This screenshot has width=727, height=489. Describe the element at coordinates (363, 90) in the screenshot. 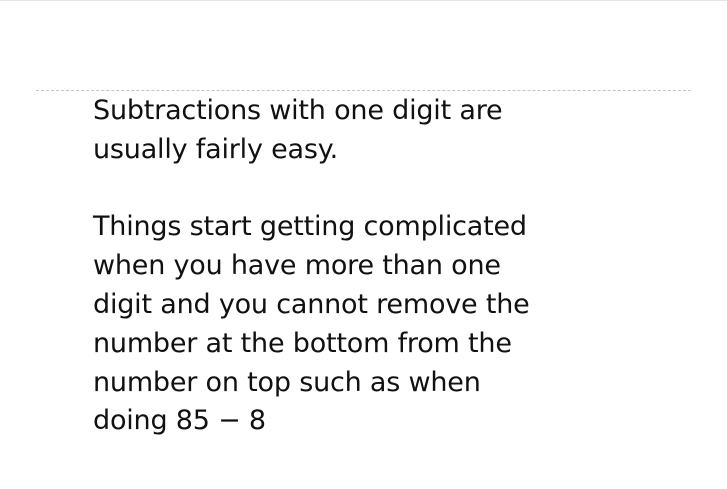

I see `placeholder-border` at that location.